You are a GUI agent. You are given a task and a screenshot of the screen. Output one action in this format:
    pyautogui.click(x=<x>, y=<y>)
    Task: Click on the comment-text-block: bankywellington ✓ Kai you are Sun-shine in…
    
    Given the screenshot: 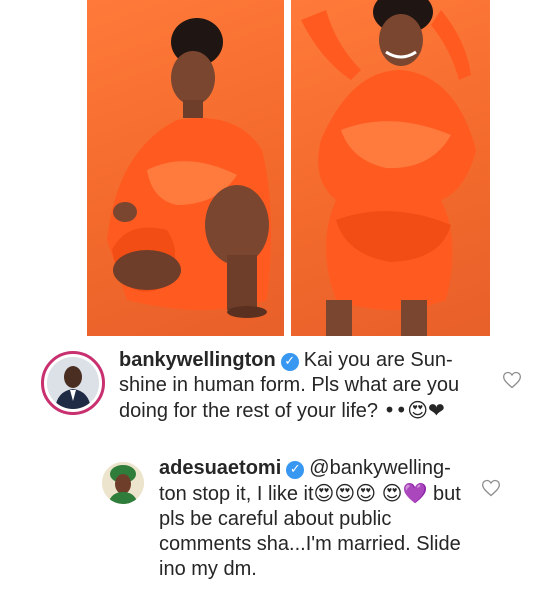 What is the action you would take?
    pyautogui.click(x=304, y=386)
    